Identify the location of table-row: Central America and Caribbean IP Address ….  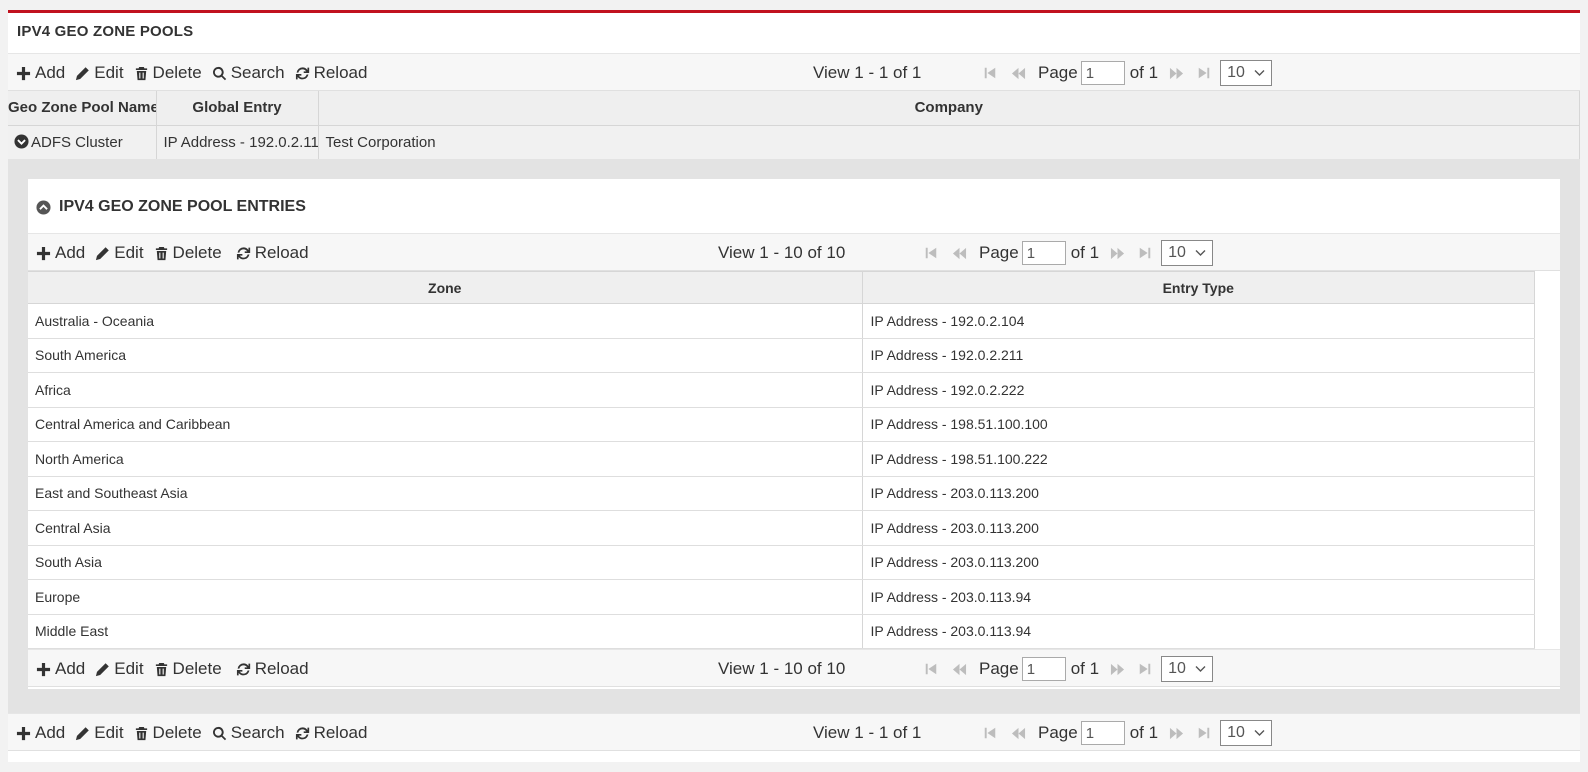
(781, 424).